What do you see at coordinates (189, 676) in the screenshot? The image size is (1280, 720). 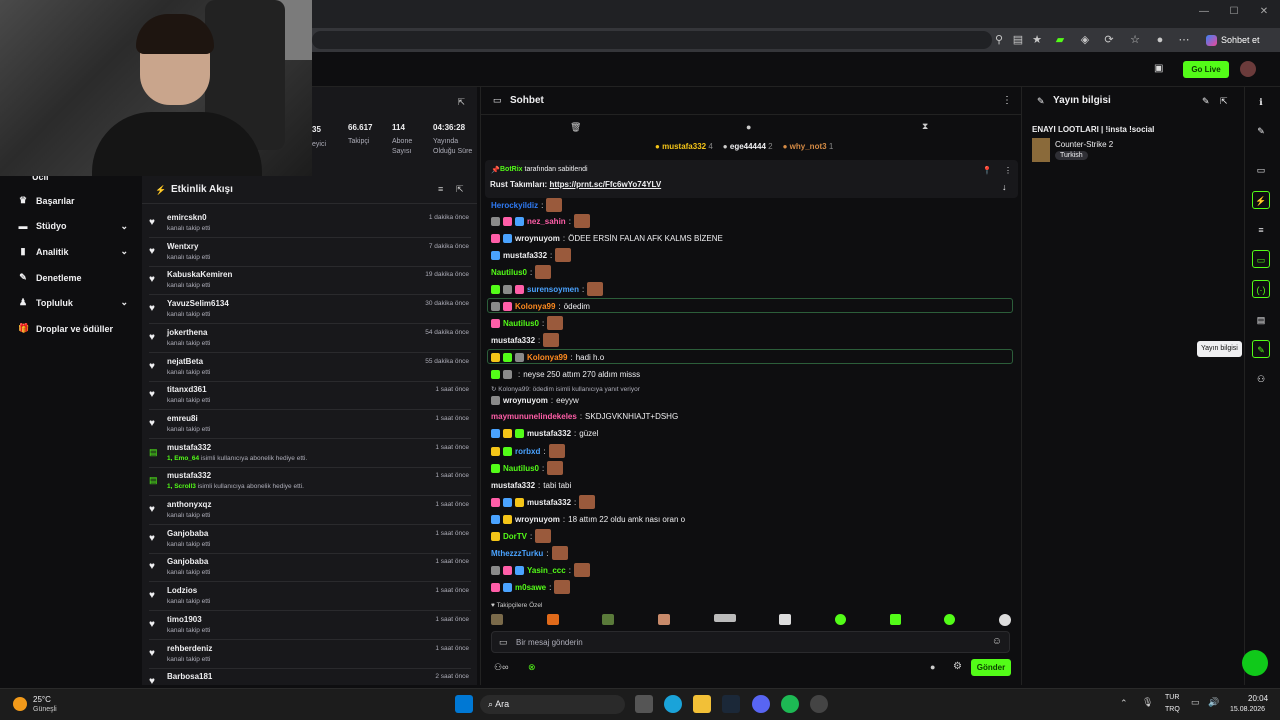 I see `activity-username: Barbosa181` at bounding box center [189, 676].